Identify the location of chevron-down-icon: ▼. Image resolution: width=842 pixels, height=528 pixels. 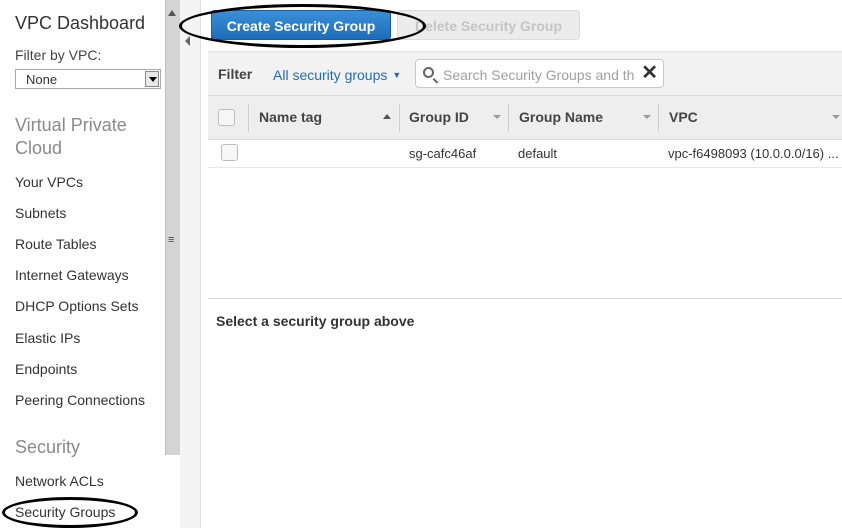
(397, 75).